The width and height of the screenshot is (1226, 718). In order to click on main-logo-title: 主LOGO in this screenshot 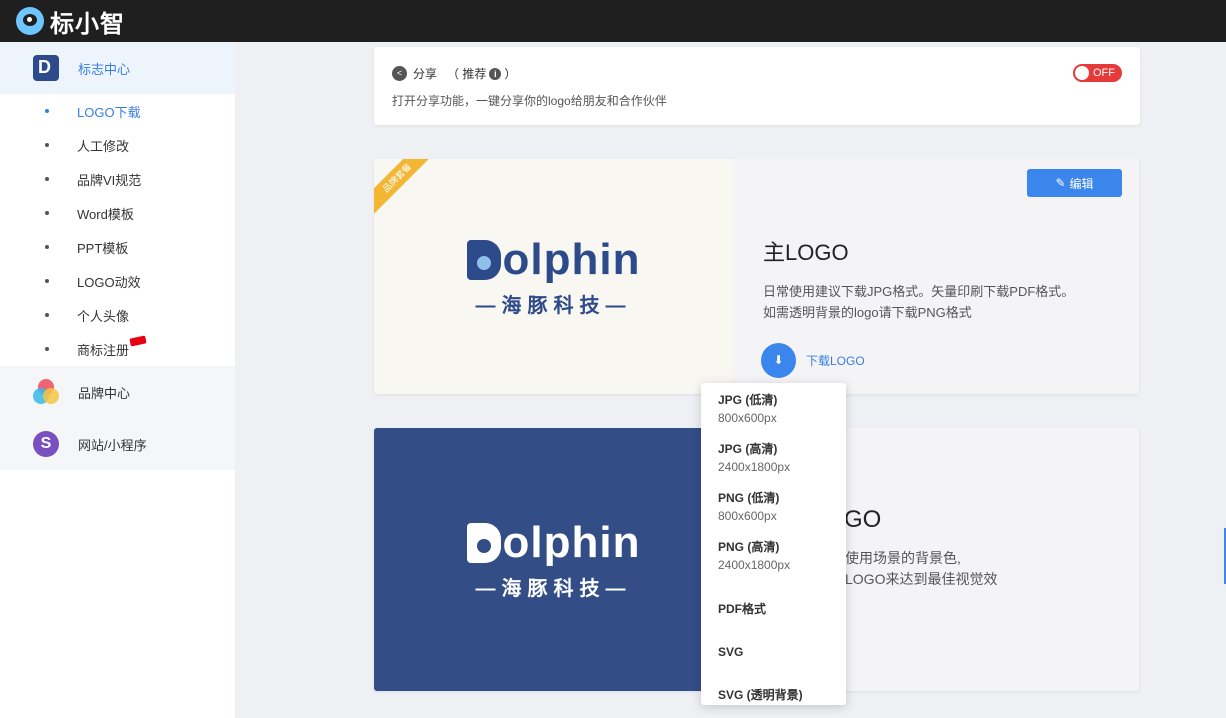, I will do `click(806, 252)`.